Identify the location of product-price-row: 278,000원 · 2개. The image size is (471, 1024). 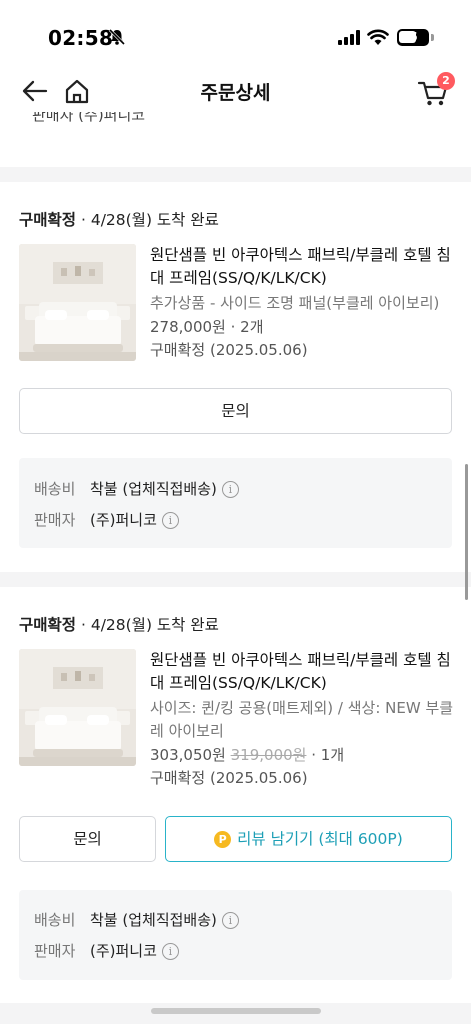
(207, 327).